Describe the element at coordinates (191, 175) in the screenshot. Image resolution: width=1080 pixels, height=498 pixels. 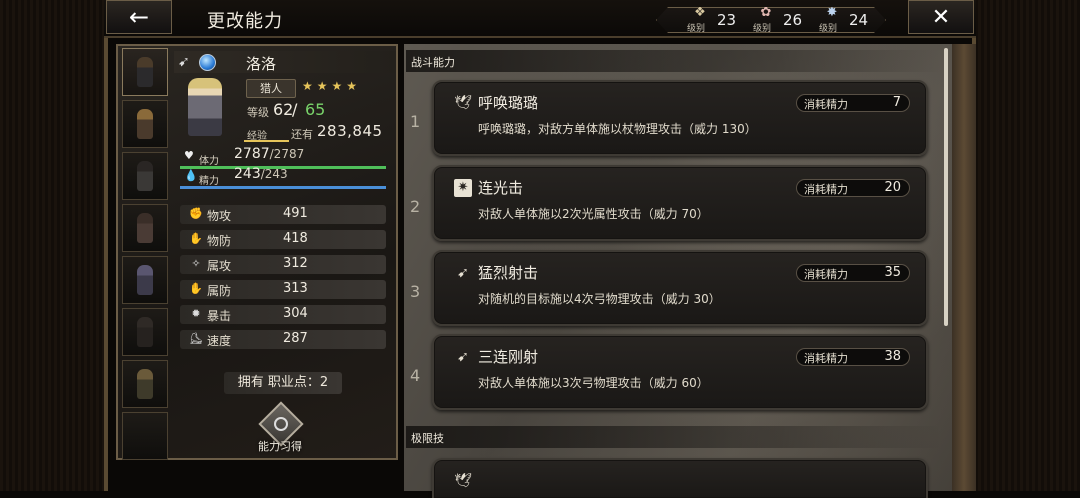
I see `drop-icon: 💧` at that location.